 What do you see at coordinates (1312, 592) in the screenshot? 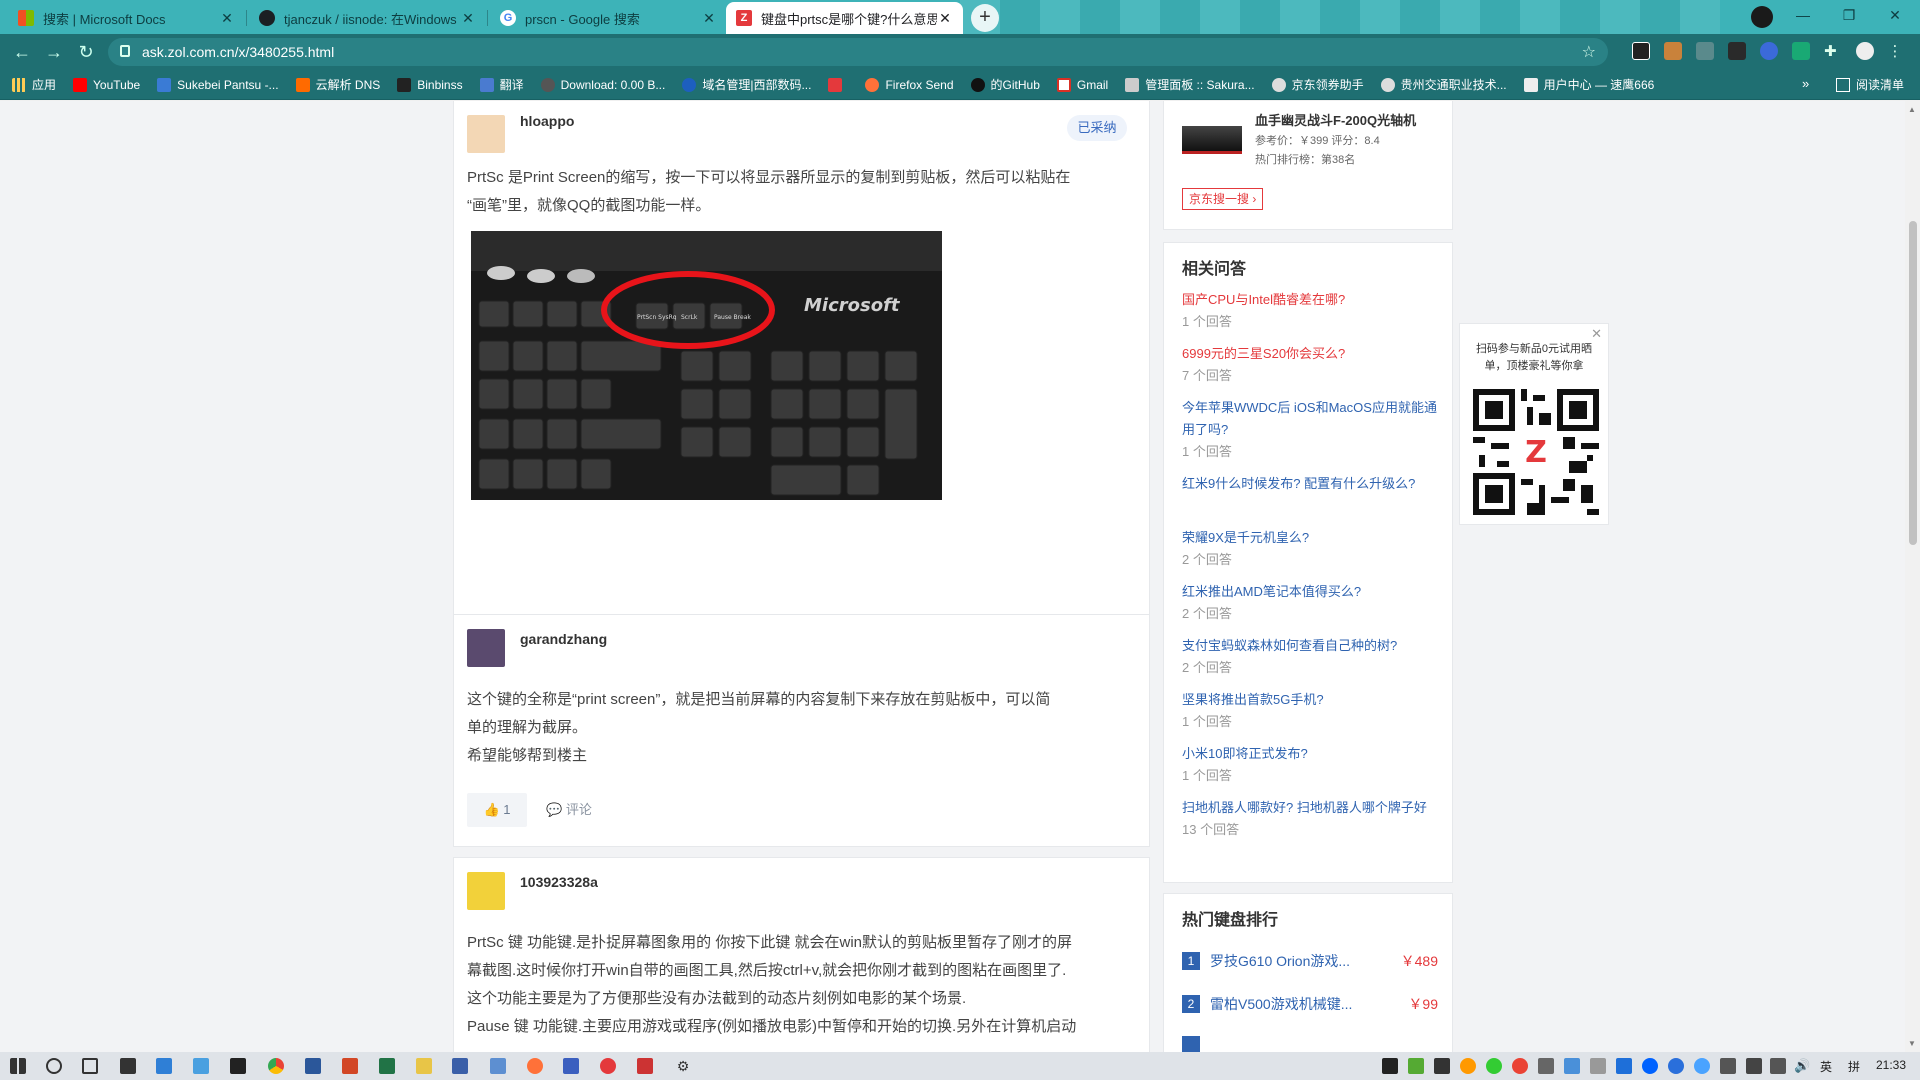
I see `related-question: 红米推出AMD笔记本值得买么?` at bounding box center [1312, 592].